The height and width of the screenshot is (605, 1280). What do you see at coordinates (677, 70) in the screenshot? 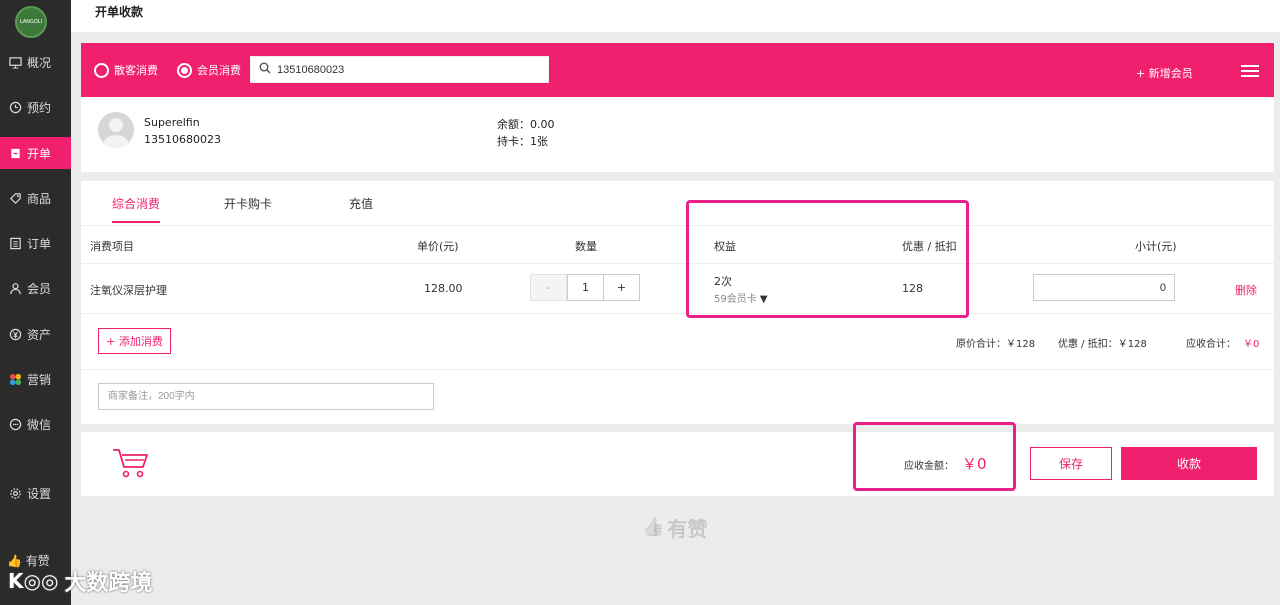
I see `customer-type-bar: 散客消费 会员消费 + 新增会员` at bounding box center [677, 70].